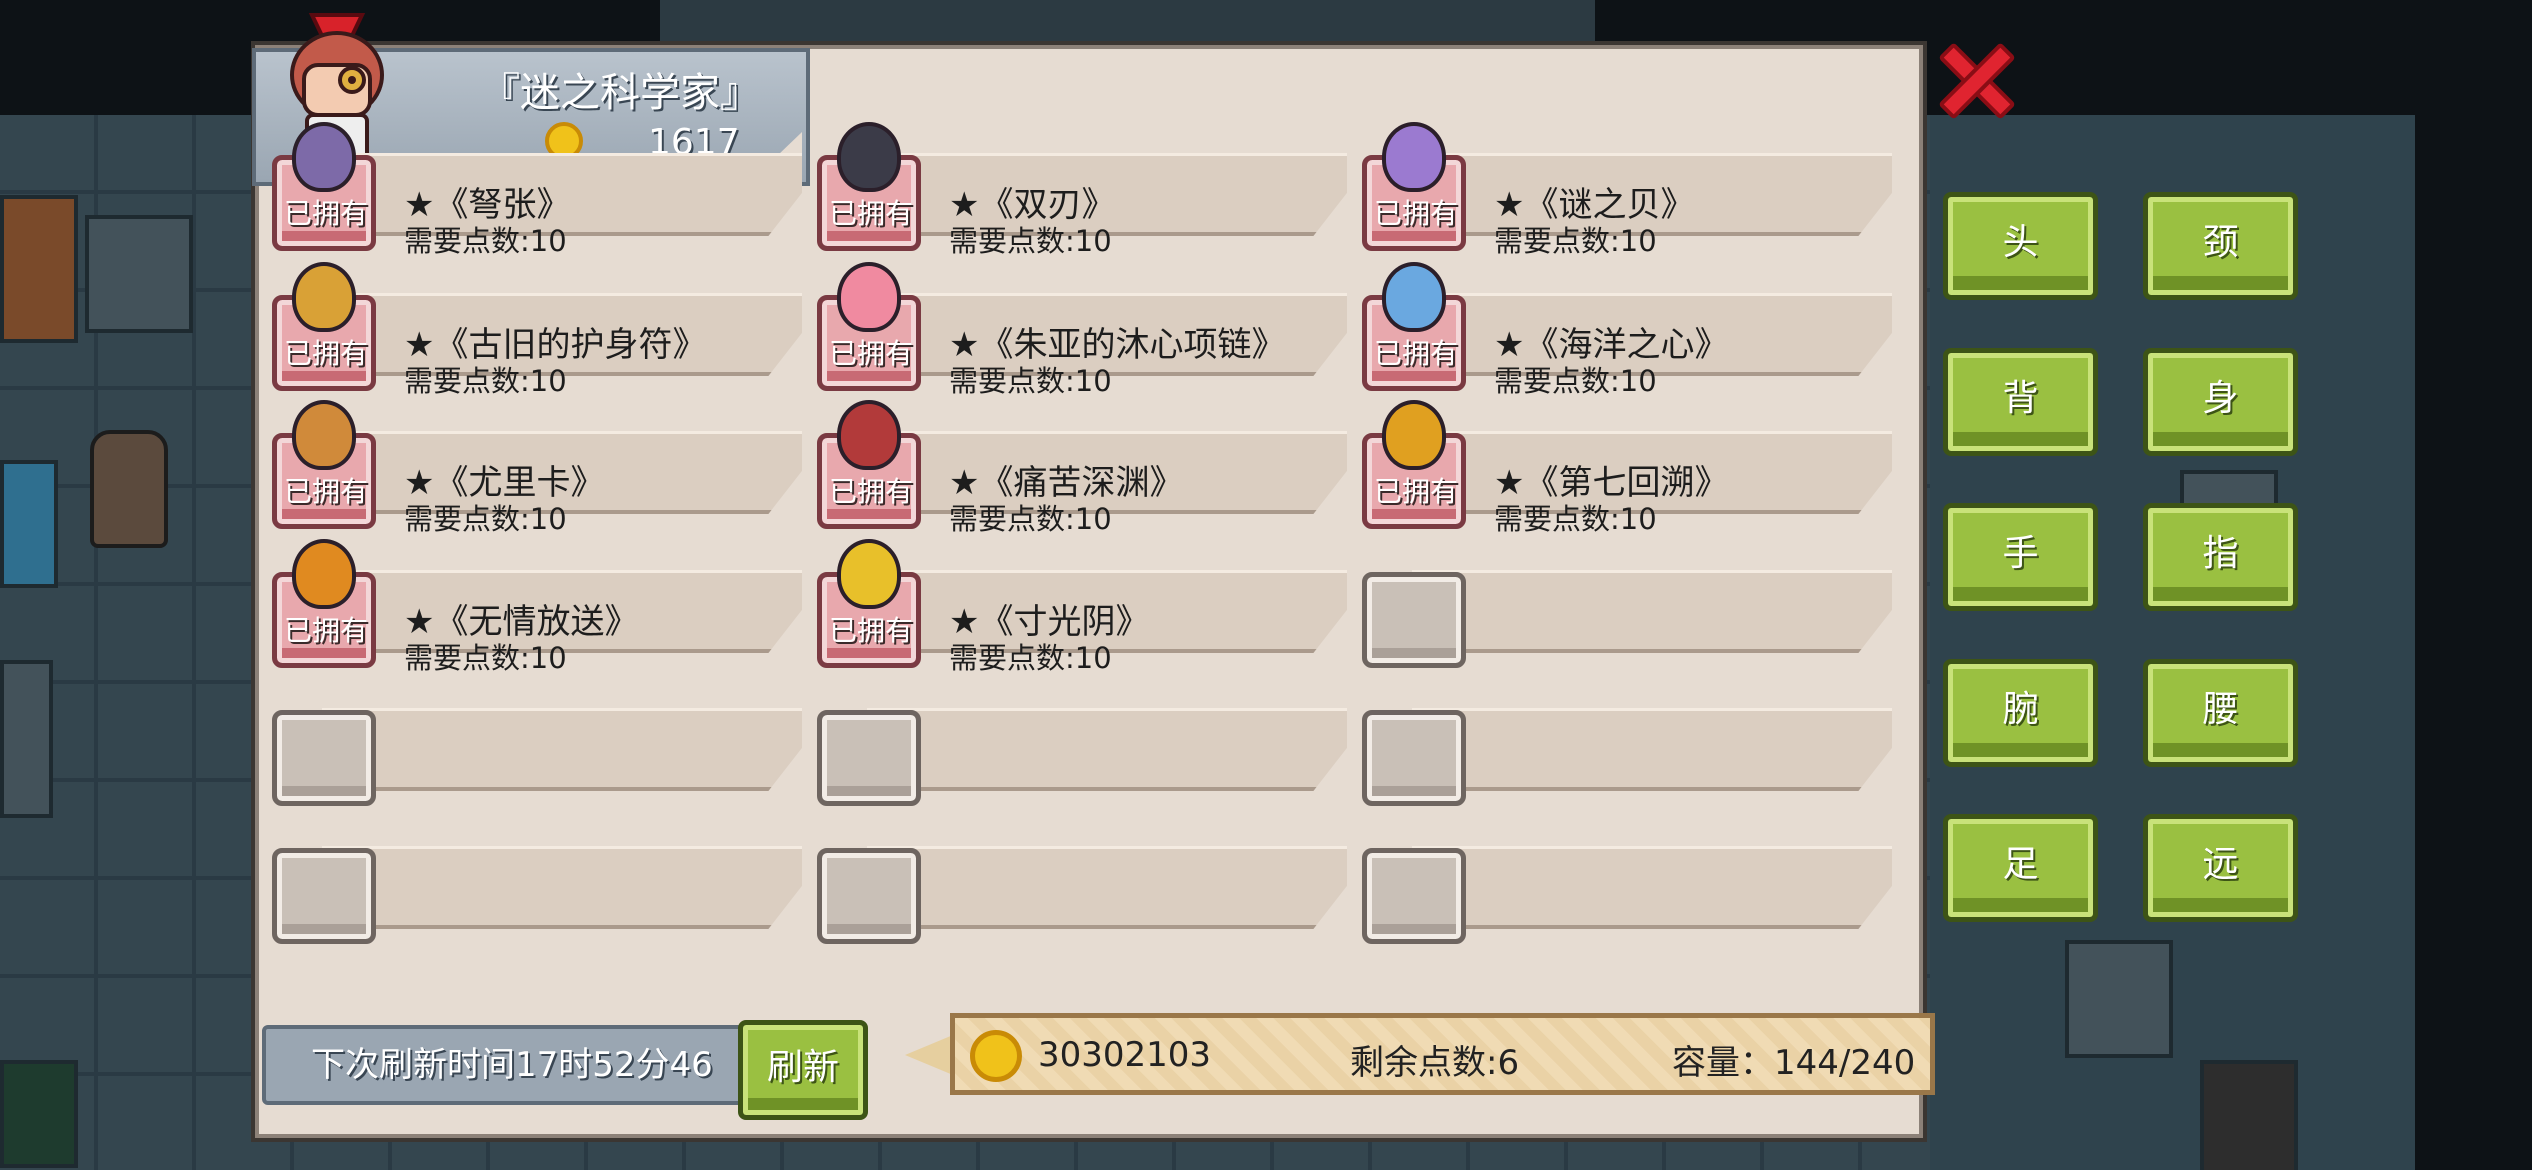 Image resolution: width=2532 pixels, height=1170 pixels. What do you see at coordinates (507, 1065) in the screenshot?
I see `refresh-countdown: 下次刷新时间17时52分46` at bounding box center [507, 1065].